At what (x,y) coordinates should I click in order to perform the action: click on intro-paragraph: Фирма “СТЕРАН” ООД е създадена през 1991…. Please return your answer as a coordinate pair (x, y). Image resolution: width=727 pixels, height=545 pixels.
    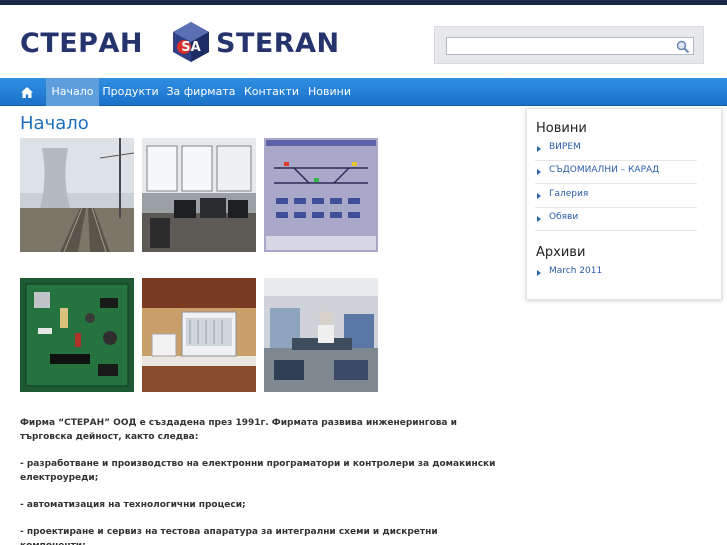
    Looking at the image, I should click on (238, 430).